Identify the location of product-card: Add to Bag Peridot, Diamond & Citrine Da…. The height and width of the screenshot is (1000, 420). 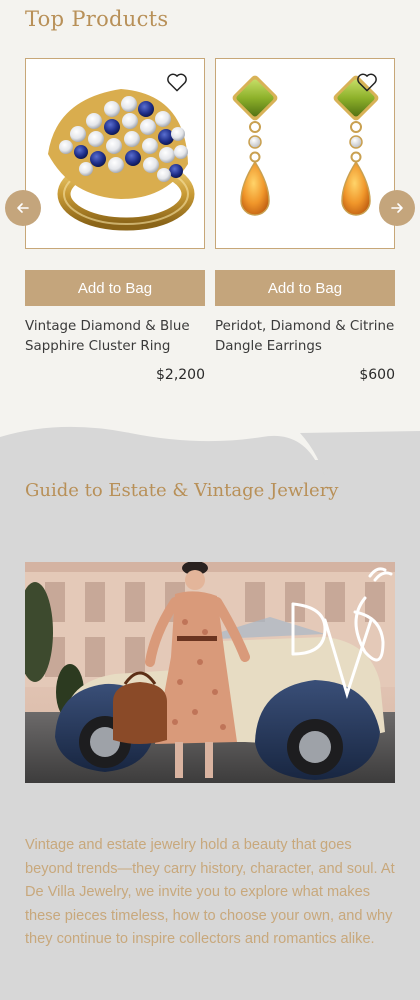
(305, 220).